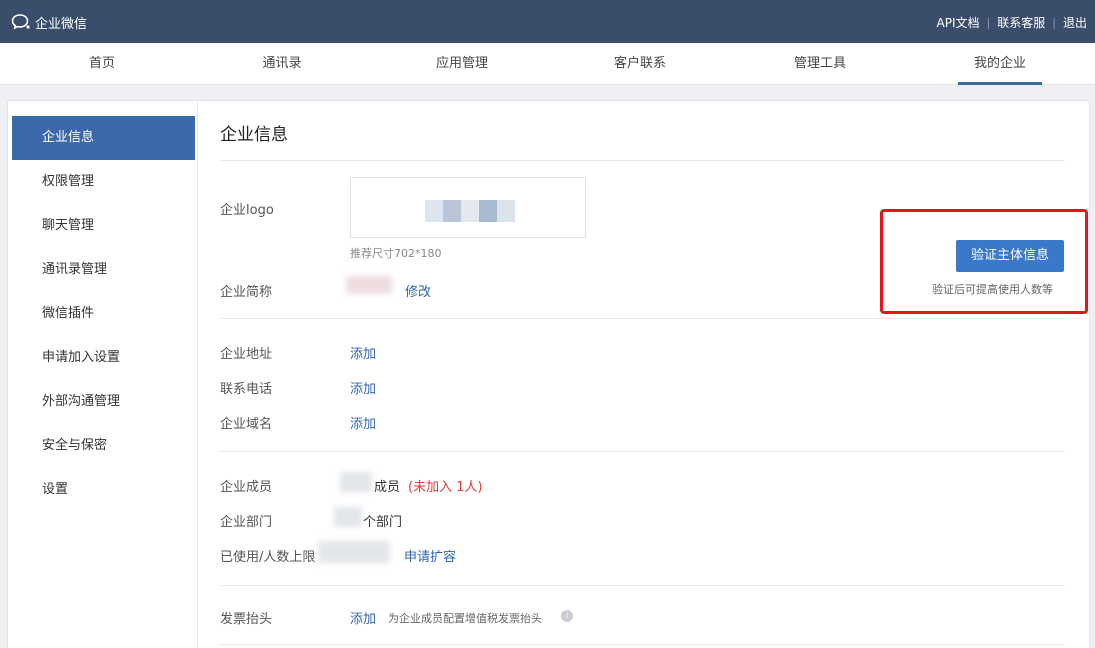  What do you see at coordinates (356, 482) in the screenshot?
I see `members-count` at bounding box center [356, 482].